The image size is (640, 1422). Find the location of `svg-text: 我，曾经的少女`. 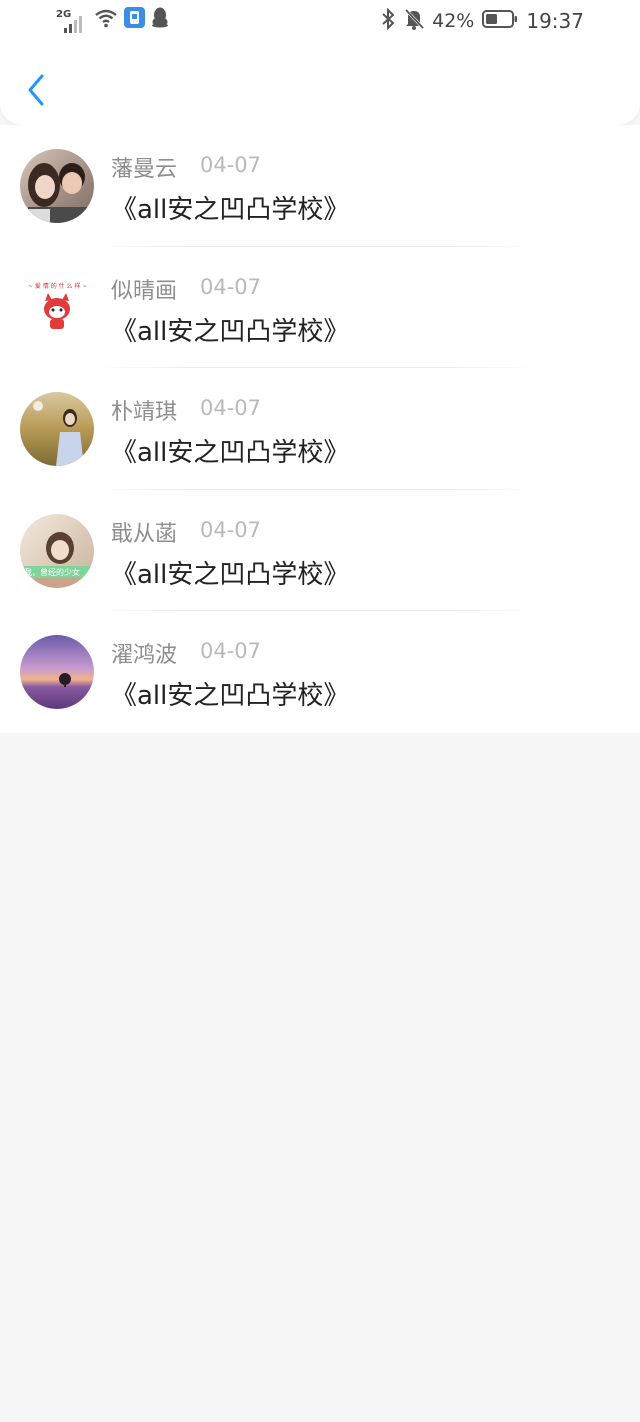

svg-text: 我，曾经的少女 is located at coordinates (52, 572).